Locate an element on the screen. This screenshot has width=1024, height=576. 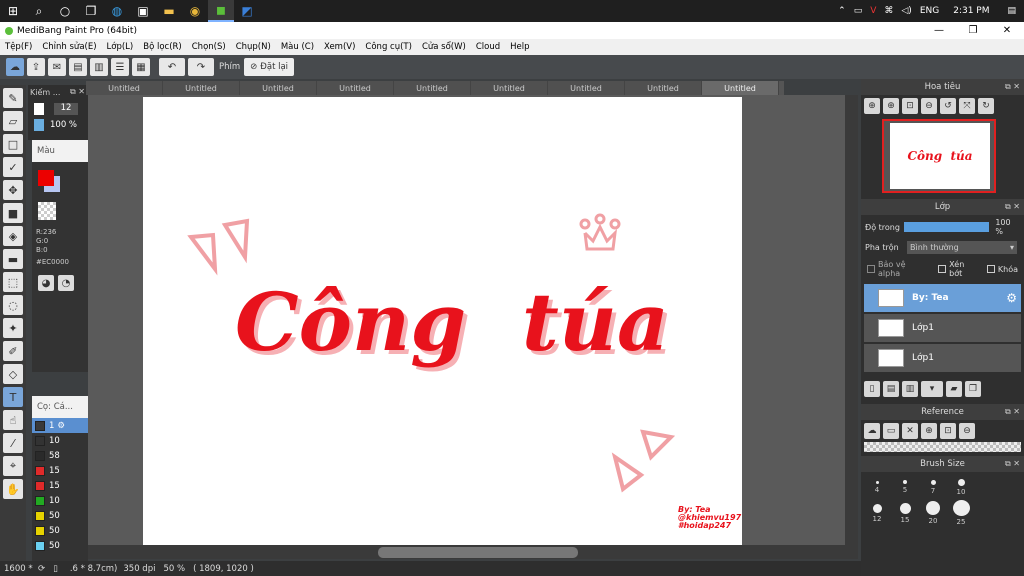
page-icon: ▯ is located at coordinates (55, 569).